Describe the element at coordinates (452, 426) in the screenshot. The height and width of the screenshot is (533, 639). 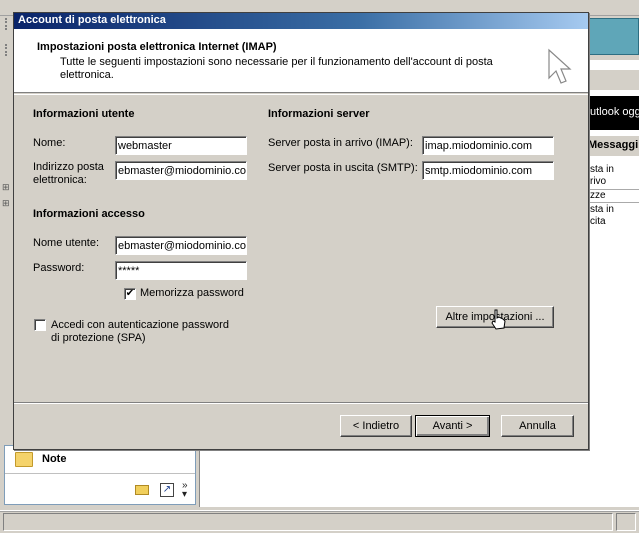
I see `next-button: Avanti >` at that location.